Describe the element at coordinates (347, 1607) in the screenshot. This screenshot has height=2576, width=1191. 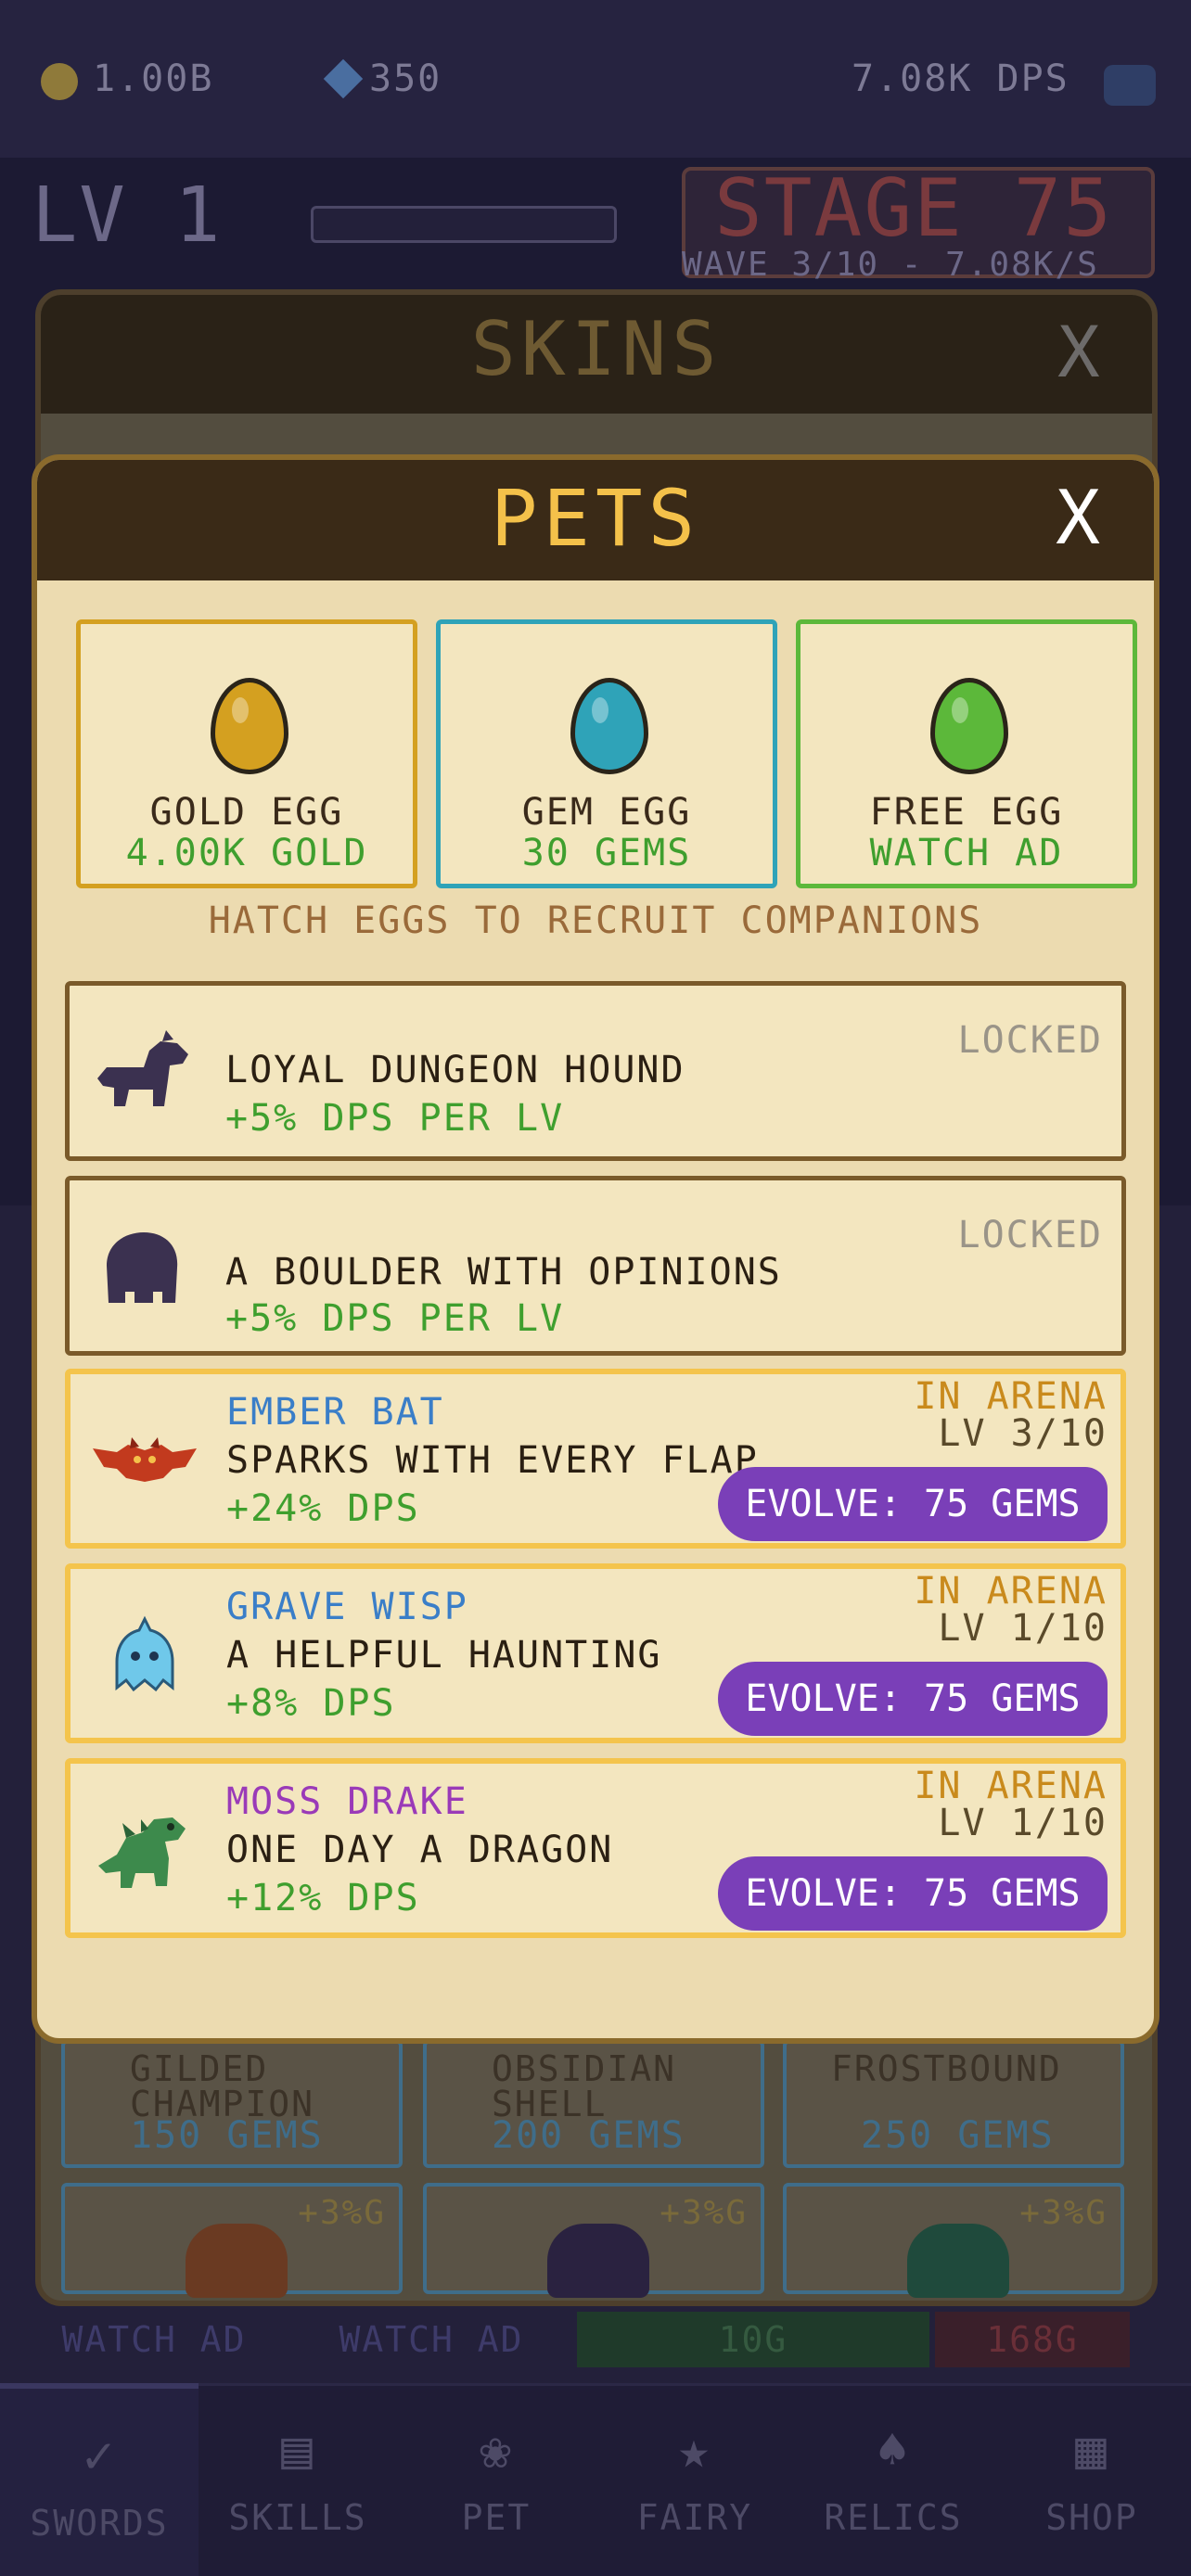
I see `pet-name: GRAVE WISP` at that location.